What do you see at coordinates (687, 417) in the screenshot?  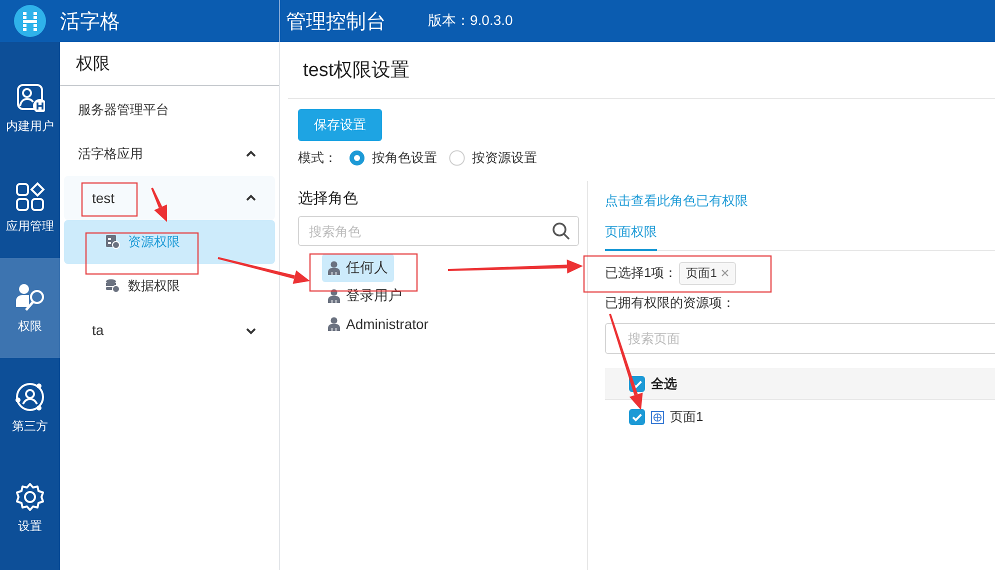 I see `resource-label: 页面1` at bounding box center [687, 417].